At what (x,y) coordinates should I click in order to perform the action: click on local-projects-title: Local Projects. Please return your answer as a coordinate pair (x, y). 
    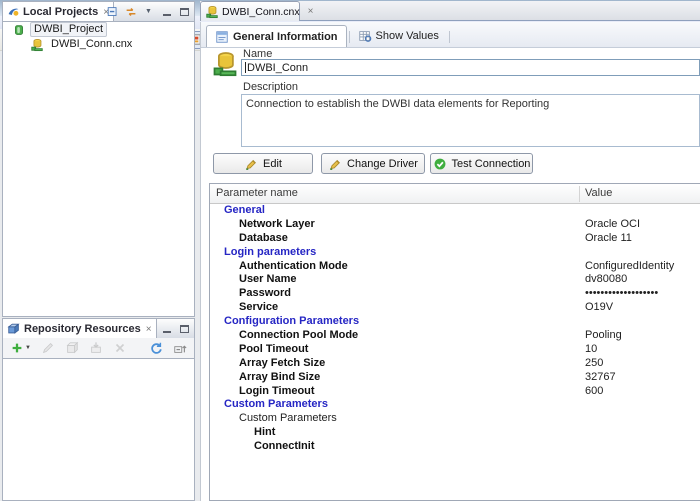
    Looking at the image, I should click on (61, 12).